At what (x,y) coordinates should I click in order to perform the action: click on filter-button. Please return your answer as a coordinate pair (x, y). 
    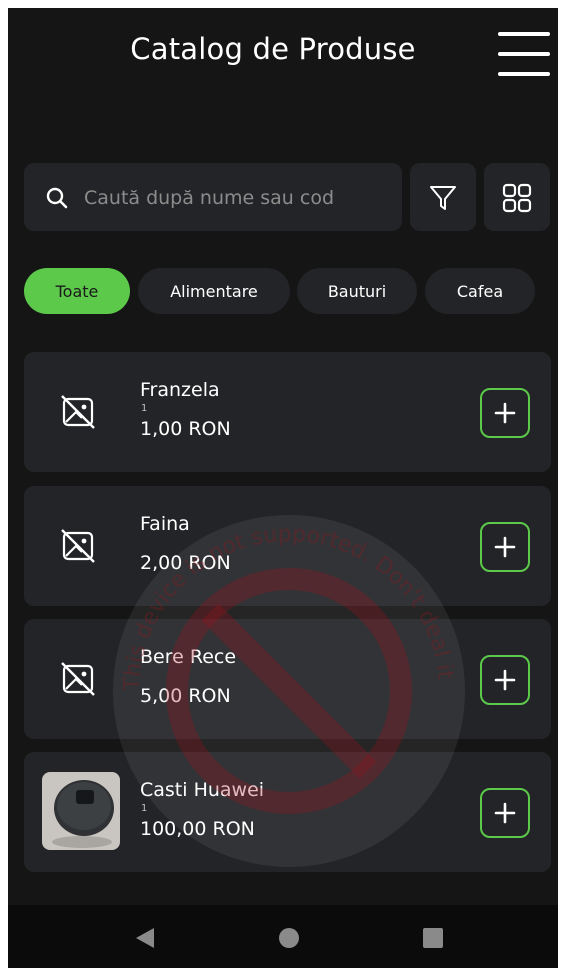
    Looking at the image, I should click on (443, 197).